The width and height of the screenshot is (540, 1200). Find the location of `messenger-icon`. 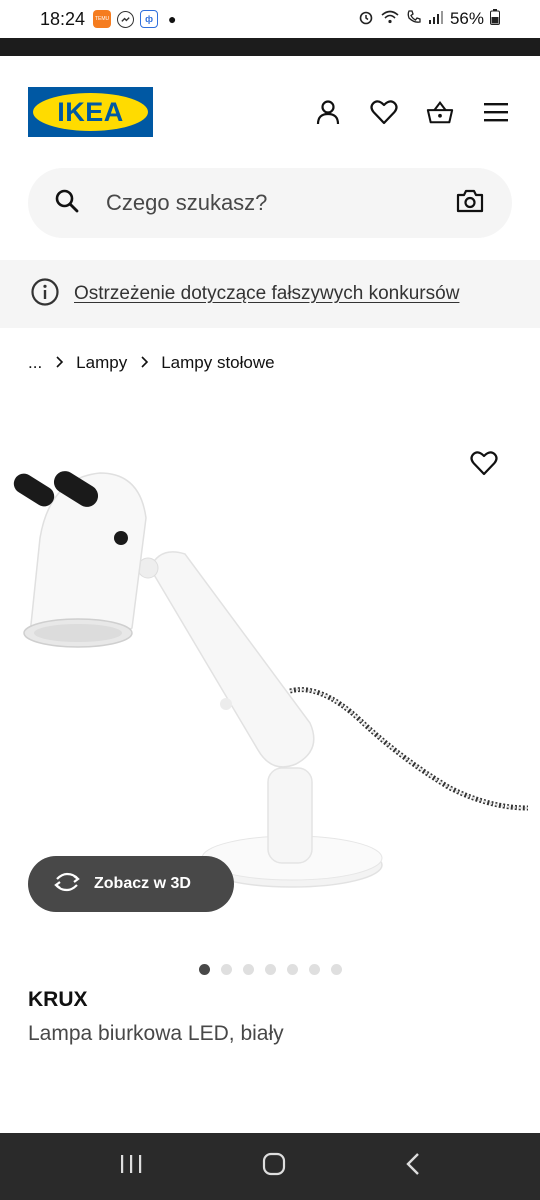

messenger-icon is located at coordinates (126, 19).